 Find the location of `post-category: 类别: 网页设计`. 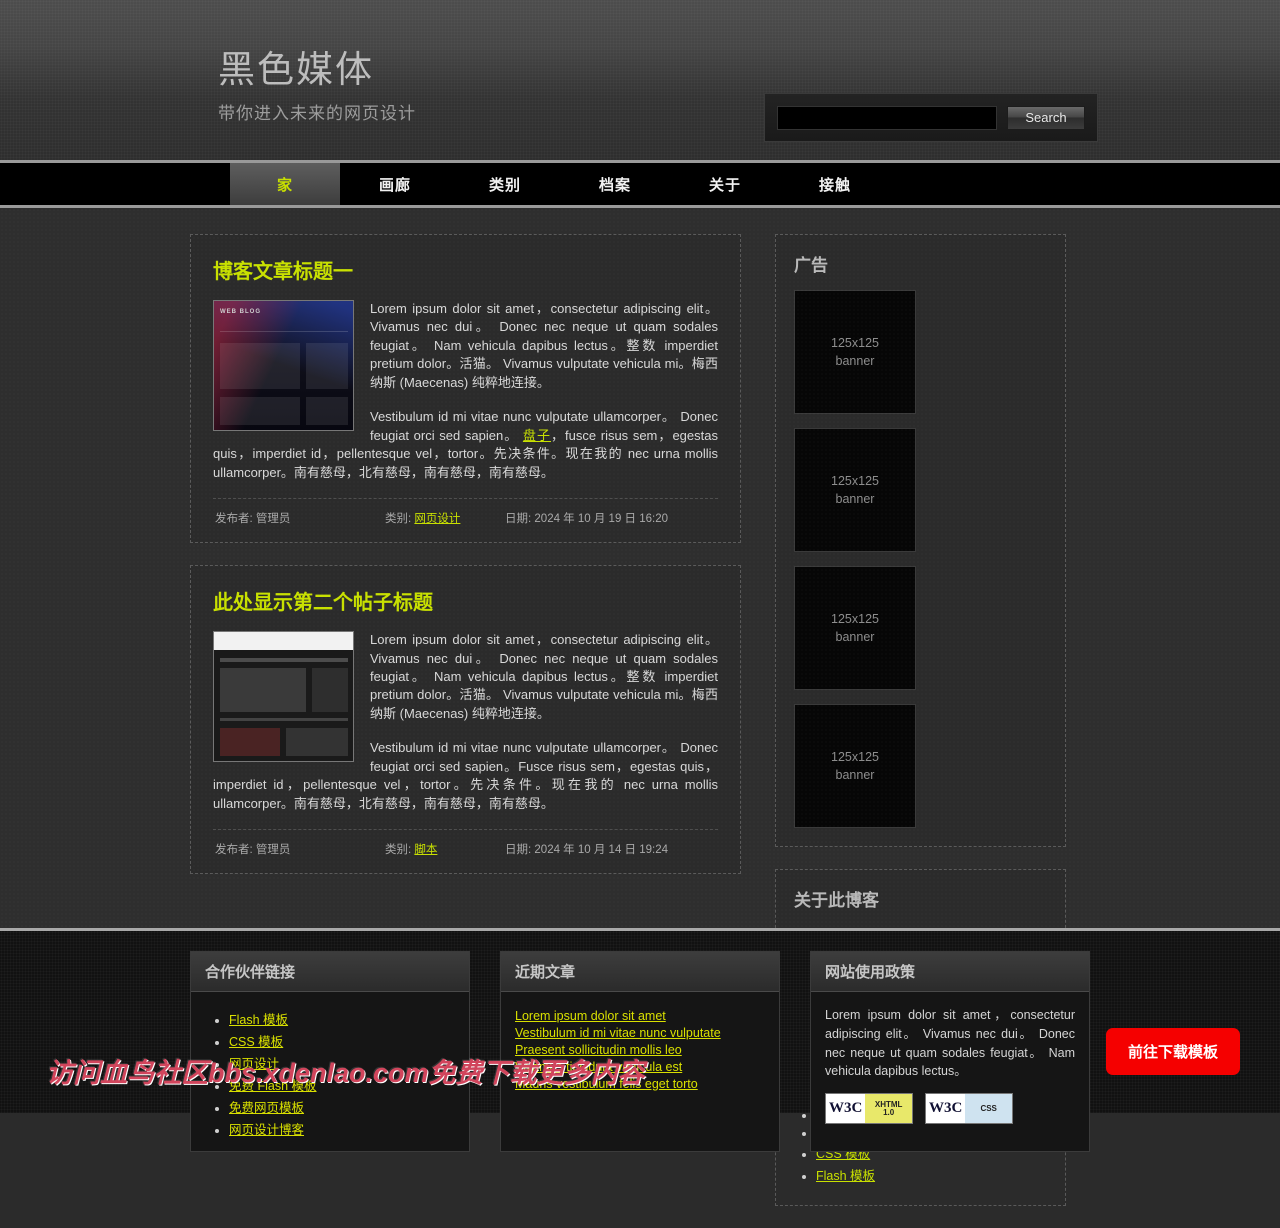

post-category: 类别: 网页设计 is located at coordinates (445, 518).